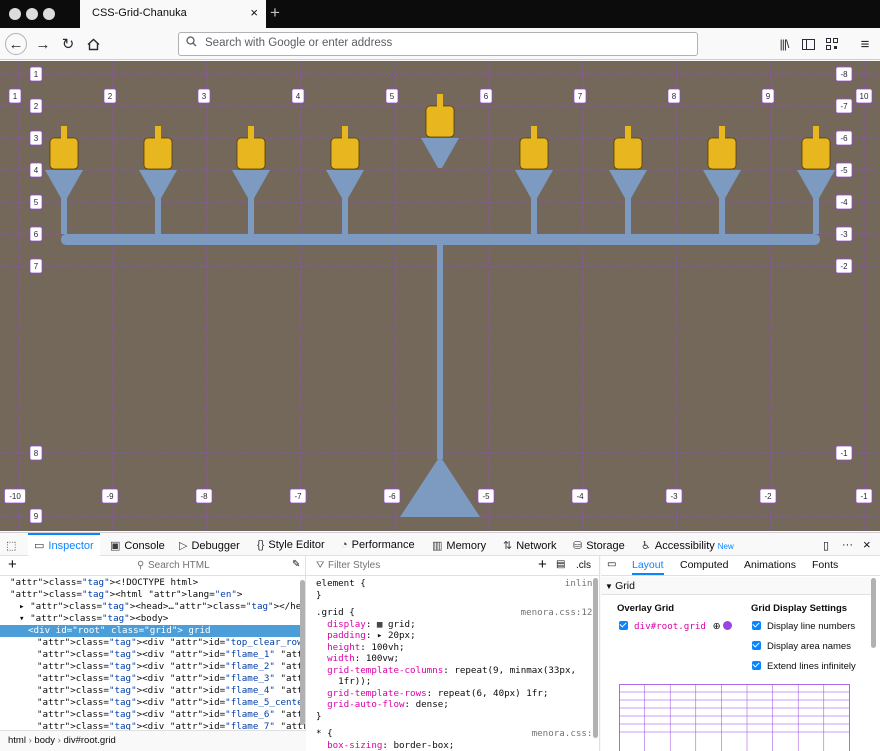 This screenshot has width=880, height=751. I want to click on grid-section-title: Grid, so click(625, 586).